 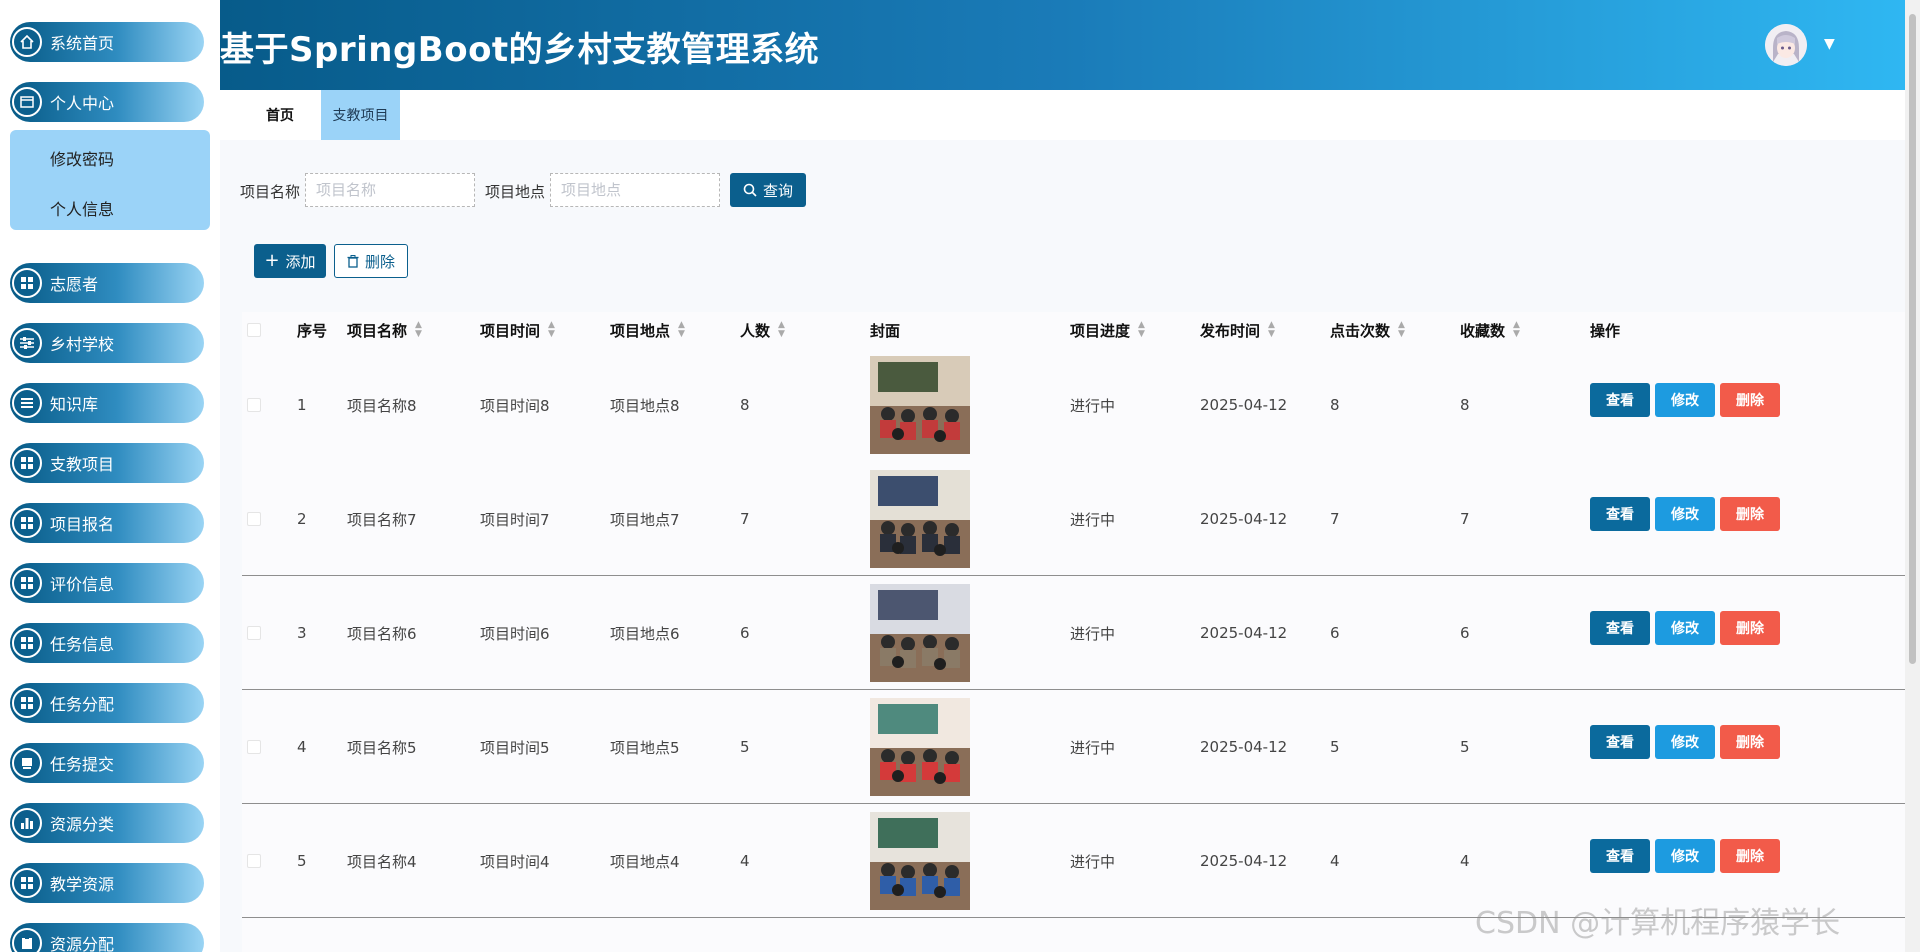 I want to click on add-button: + 添加, so click(x=290, y=261).